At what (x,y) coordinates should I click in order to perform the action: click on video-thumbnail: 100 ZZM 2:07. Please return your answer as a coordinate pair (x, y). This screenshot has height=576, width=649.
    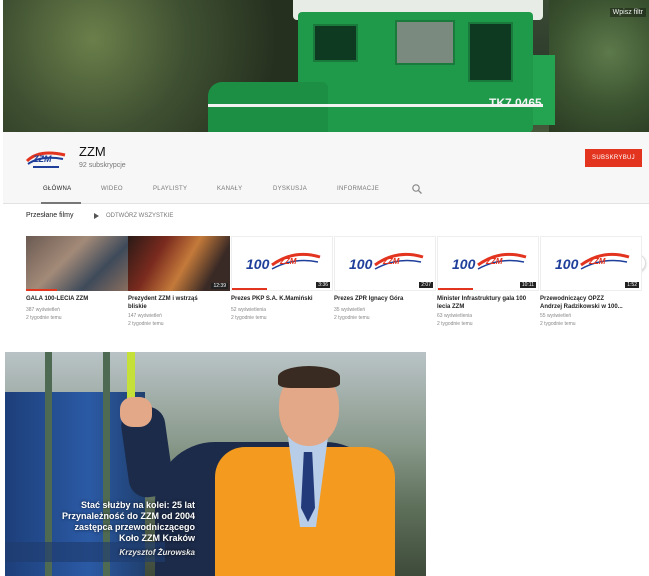
    Looking at the image, I should click on (385, 263).